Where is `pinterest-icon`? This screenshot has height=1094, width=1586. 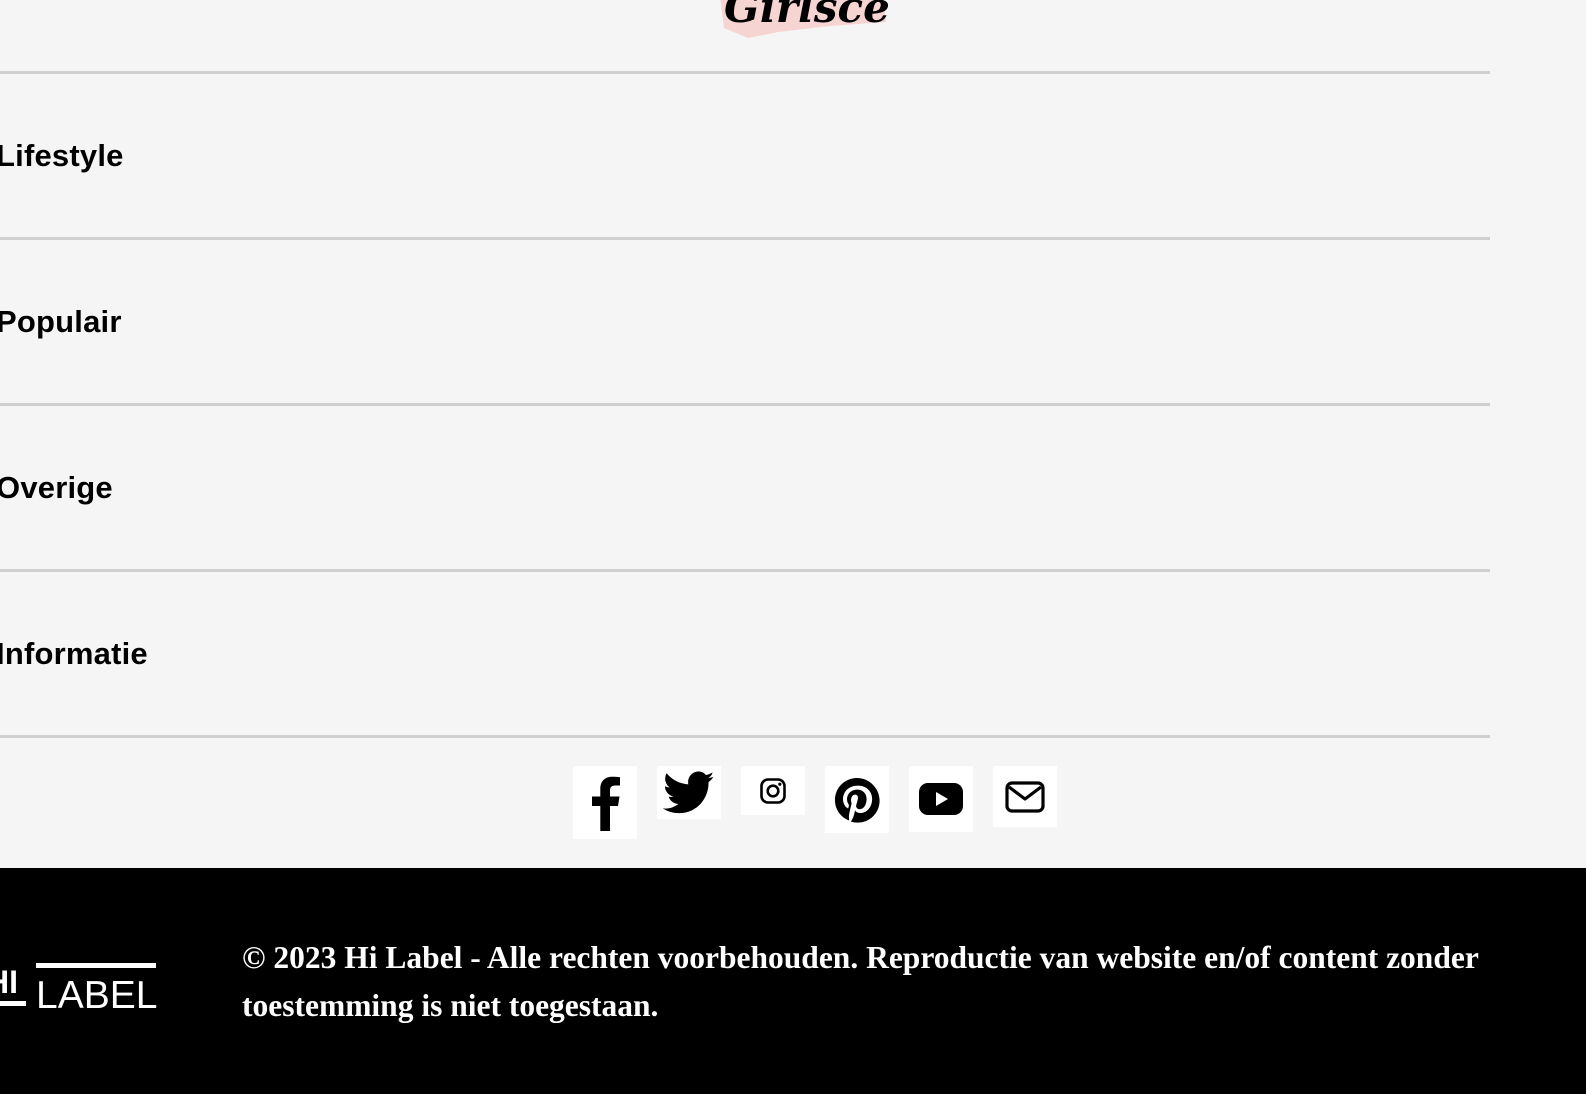 pinterest-icon is located at coordinates (857, 800).